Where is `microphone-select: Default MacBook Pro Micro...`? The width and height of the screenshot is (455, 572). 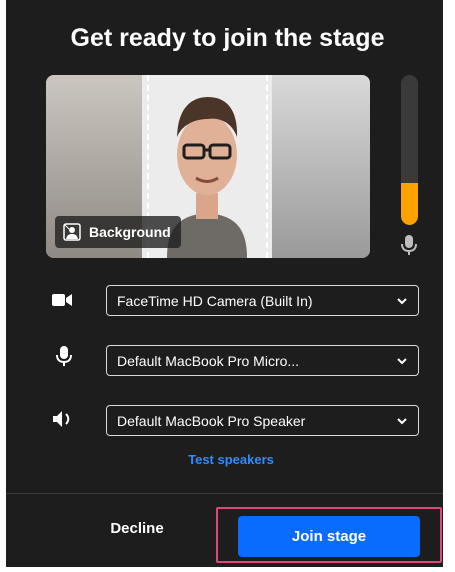
microphone-select: Default MacBook Pro Micro... is located at coordinates (262, 360).